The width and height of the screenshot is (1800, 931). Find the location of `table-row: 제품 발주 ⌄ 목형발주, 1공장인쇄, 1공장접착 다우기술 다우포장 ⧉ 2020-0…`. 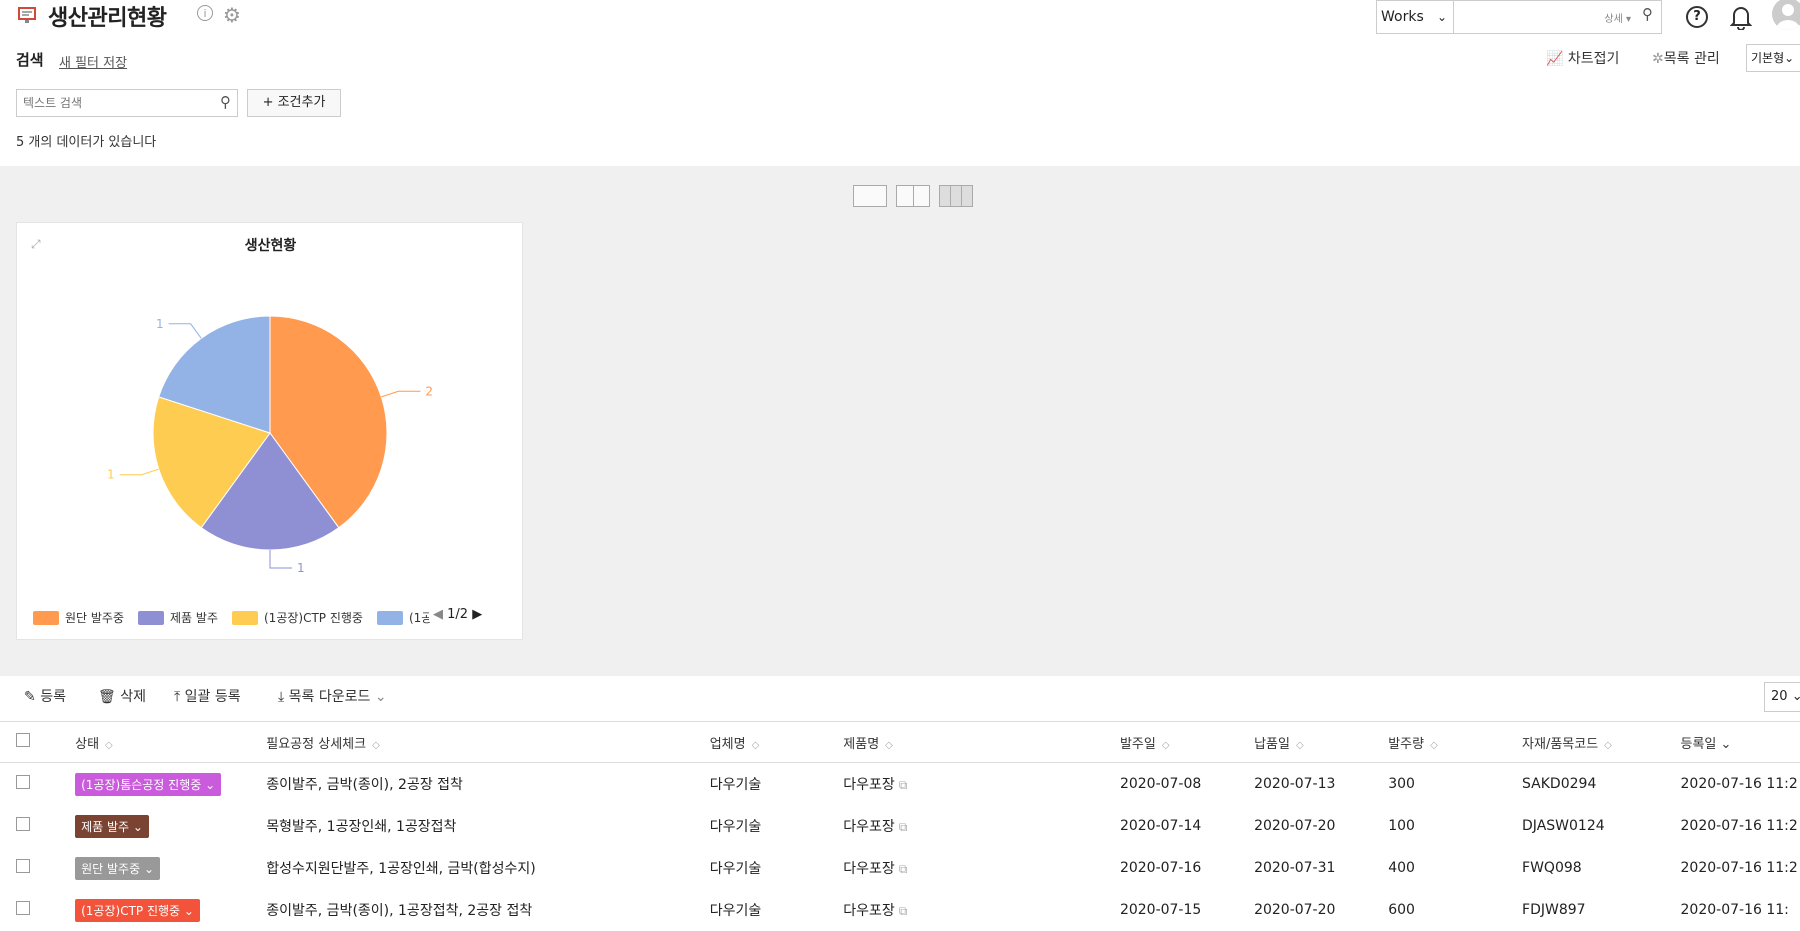

table-row: 제품 발주 ⌄ 목형발주, 1공장인쇄, 1공장접착 다우기술 다우포장 ⧉ 2020-0… is located at coordinates (900, 826).